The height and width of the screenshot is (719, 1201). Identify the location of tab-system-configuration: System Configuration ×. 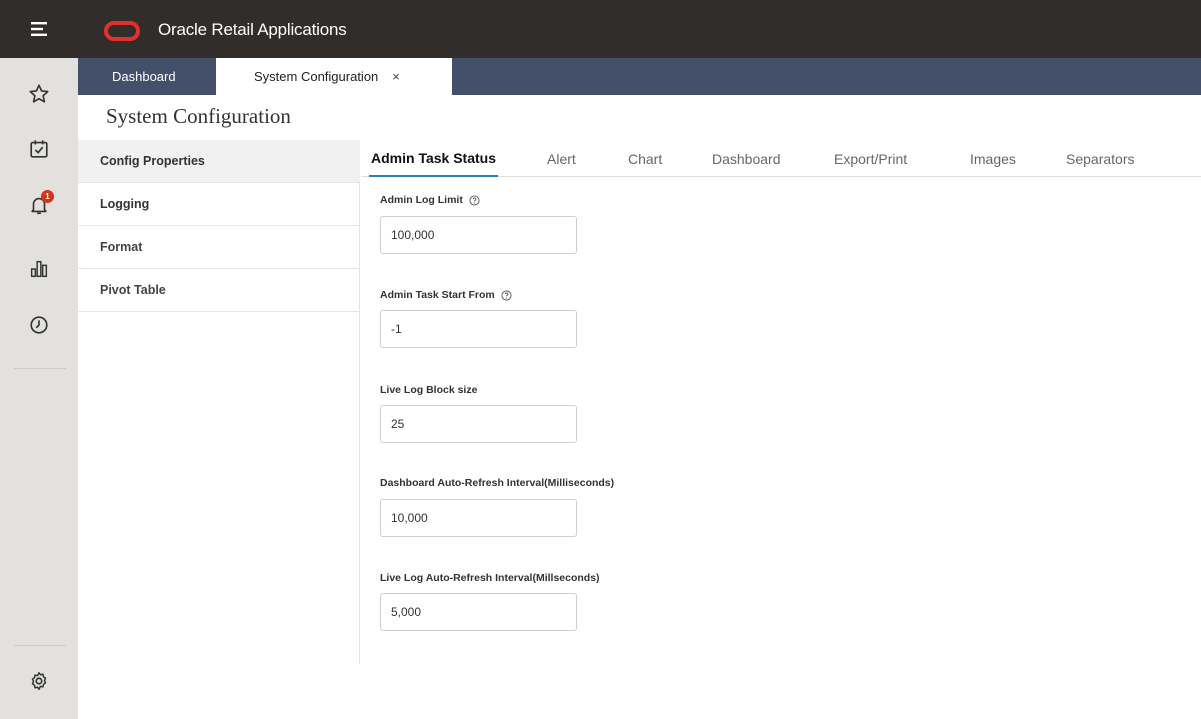
(334, 76).